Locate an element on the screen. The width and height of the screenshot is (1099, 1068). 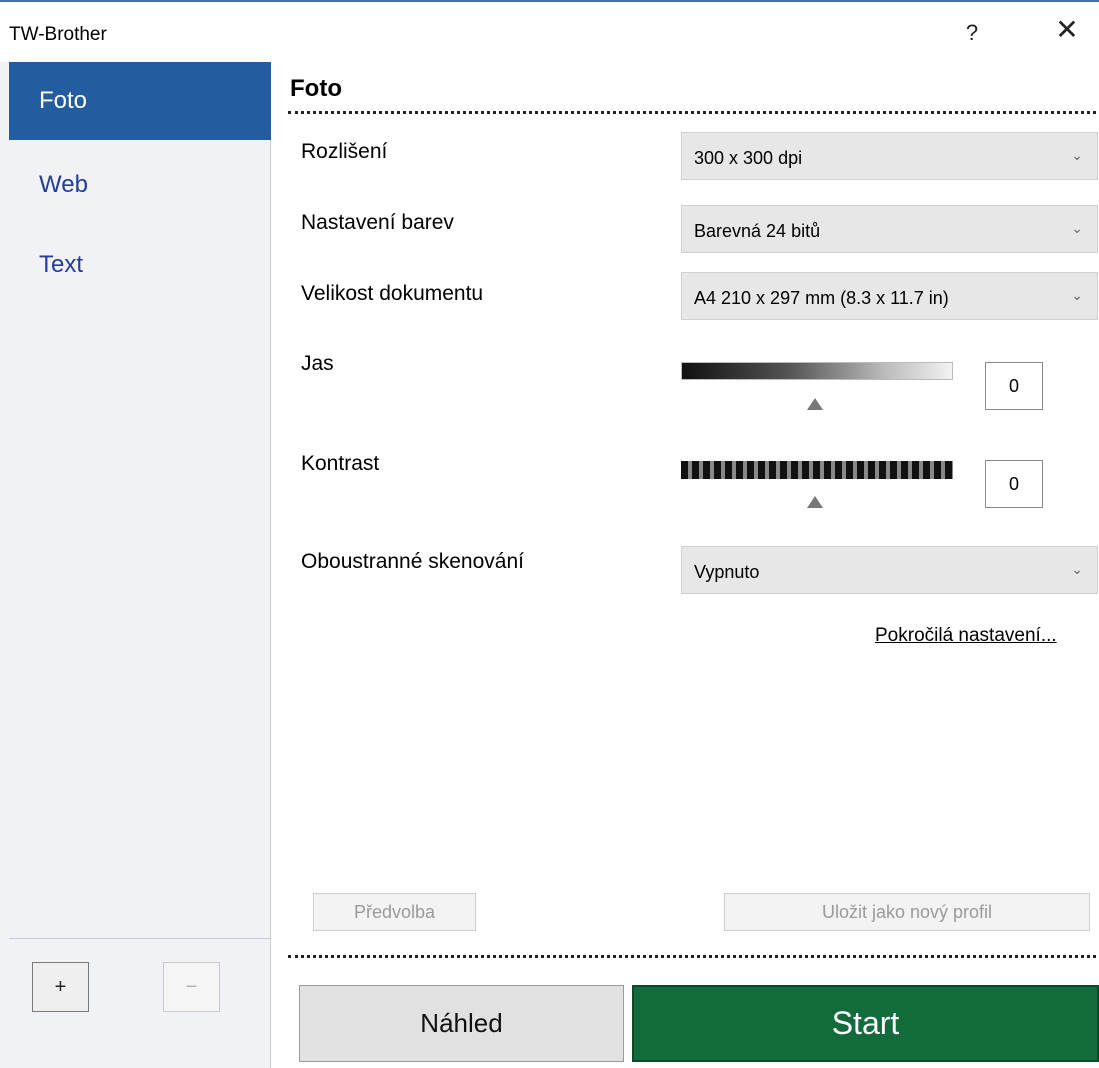
title-divider is located at coordinates (692, 112).